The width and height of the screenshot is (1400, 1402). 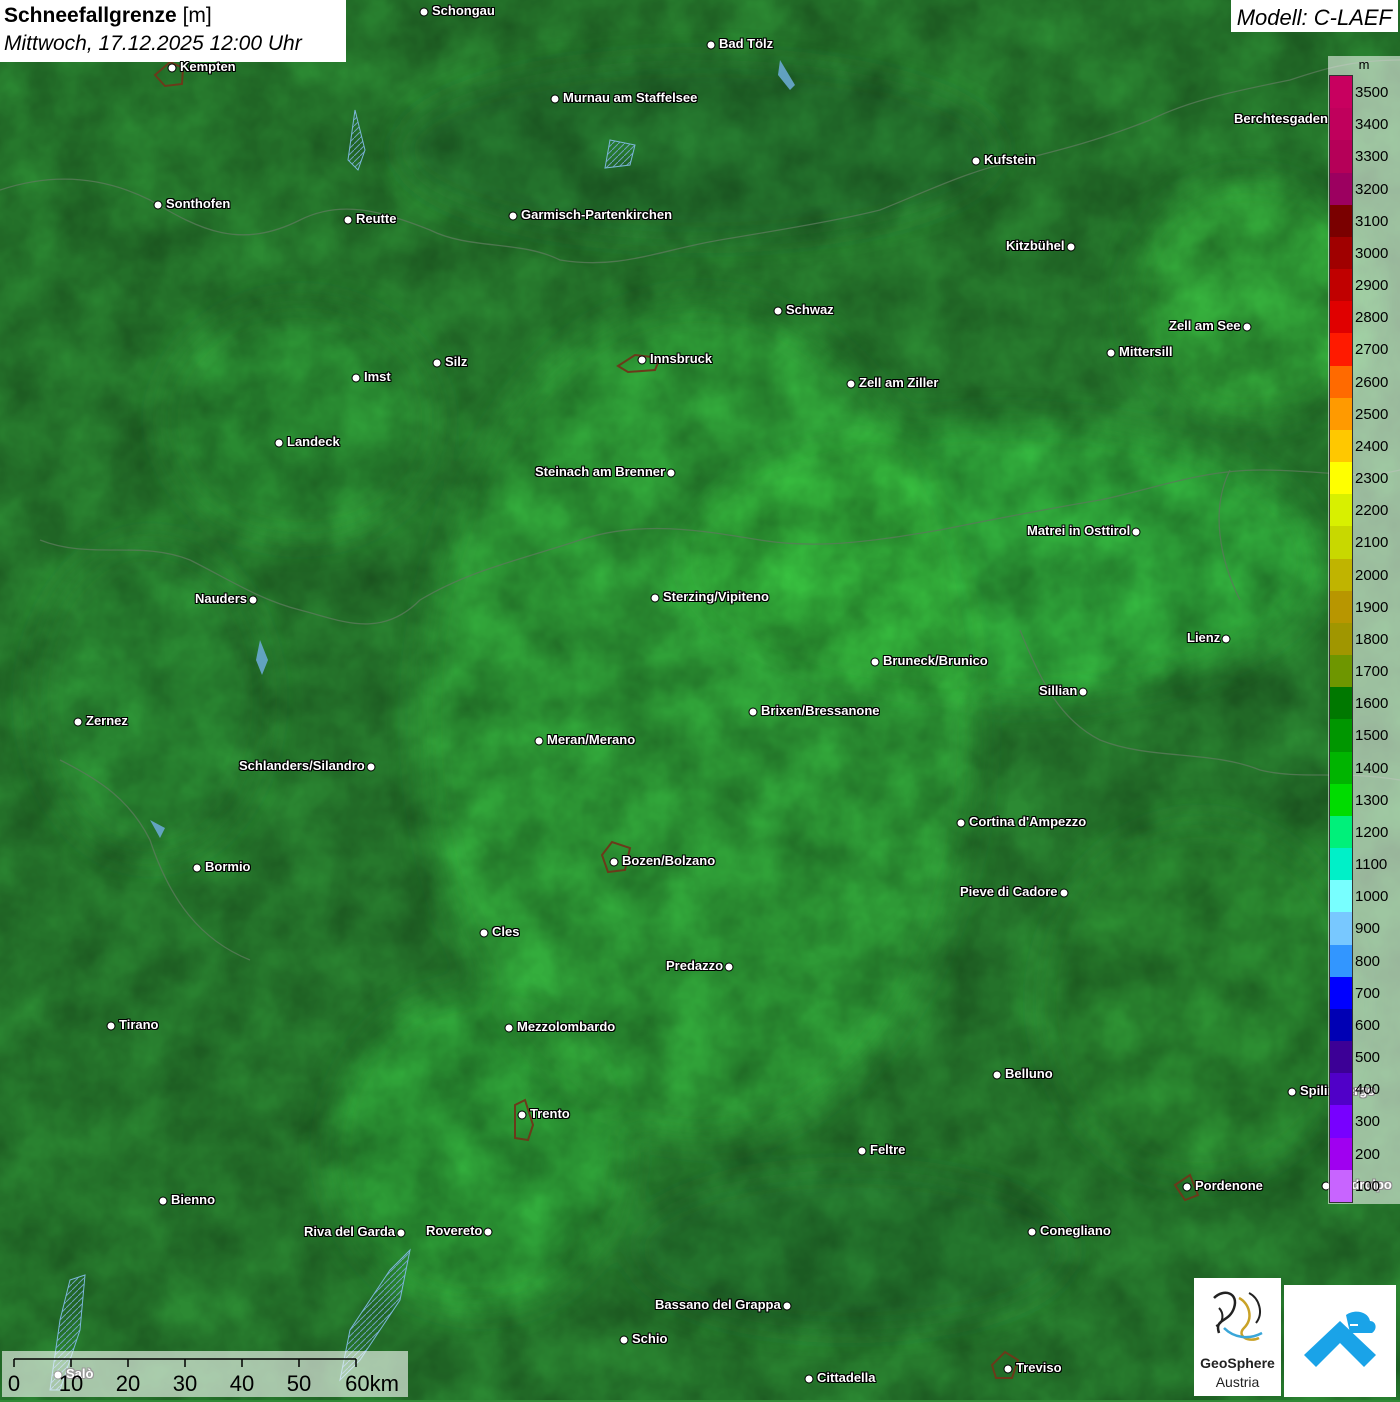 I want to click on legend-label-2500: 2500, so click(x=1372, y=414).